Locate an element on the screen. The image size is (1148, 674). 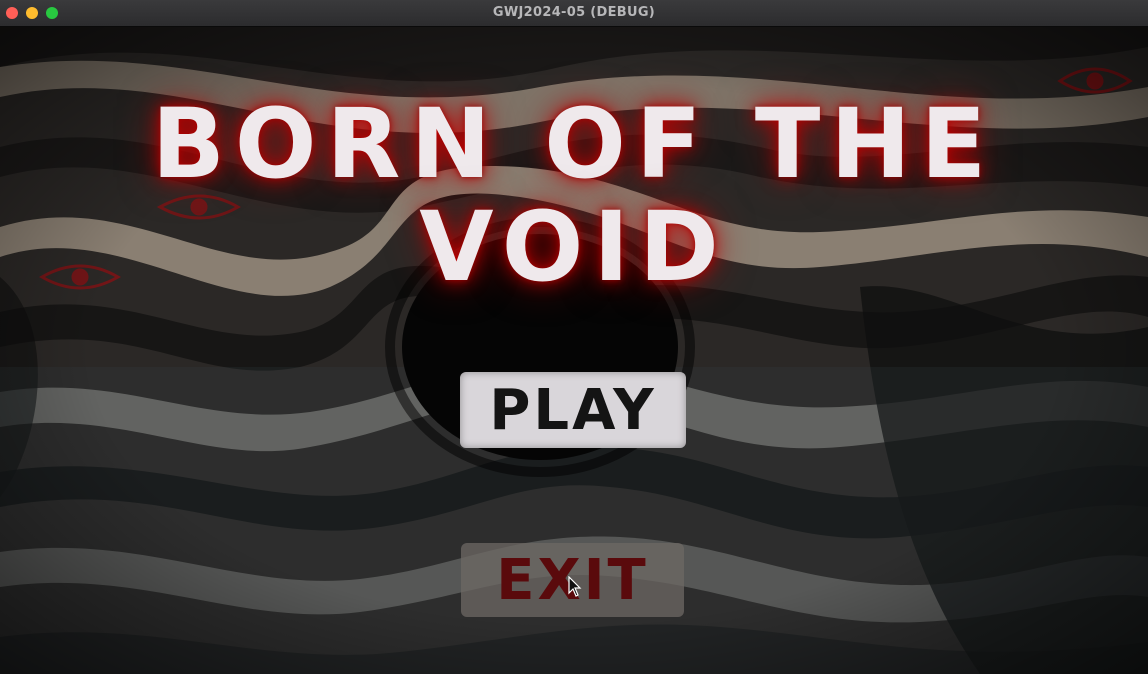
window-title: GWJ2024-05 (DEBUG) is located at coordinates (574, 12).